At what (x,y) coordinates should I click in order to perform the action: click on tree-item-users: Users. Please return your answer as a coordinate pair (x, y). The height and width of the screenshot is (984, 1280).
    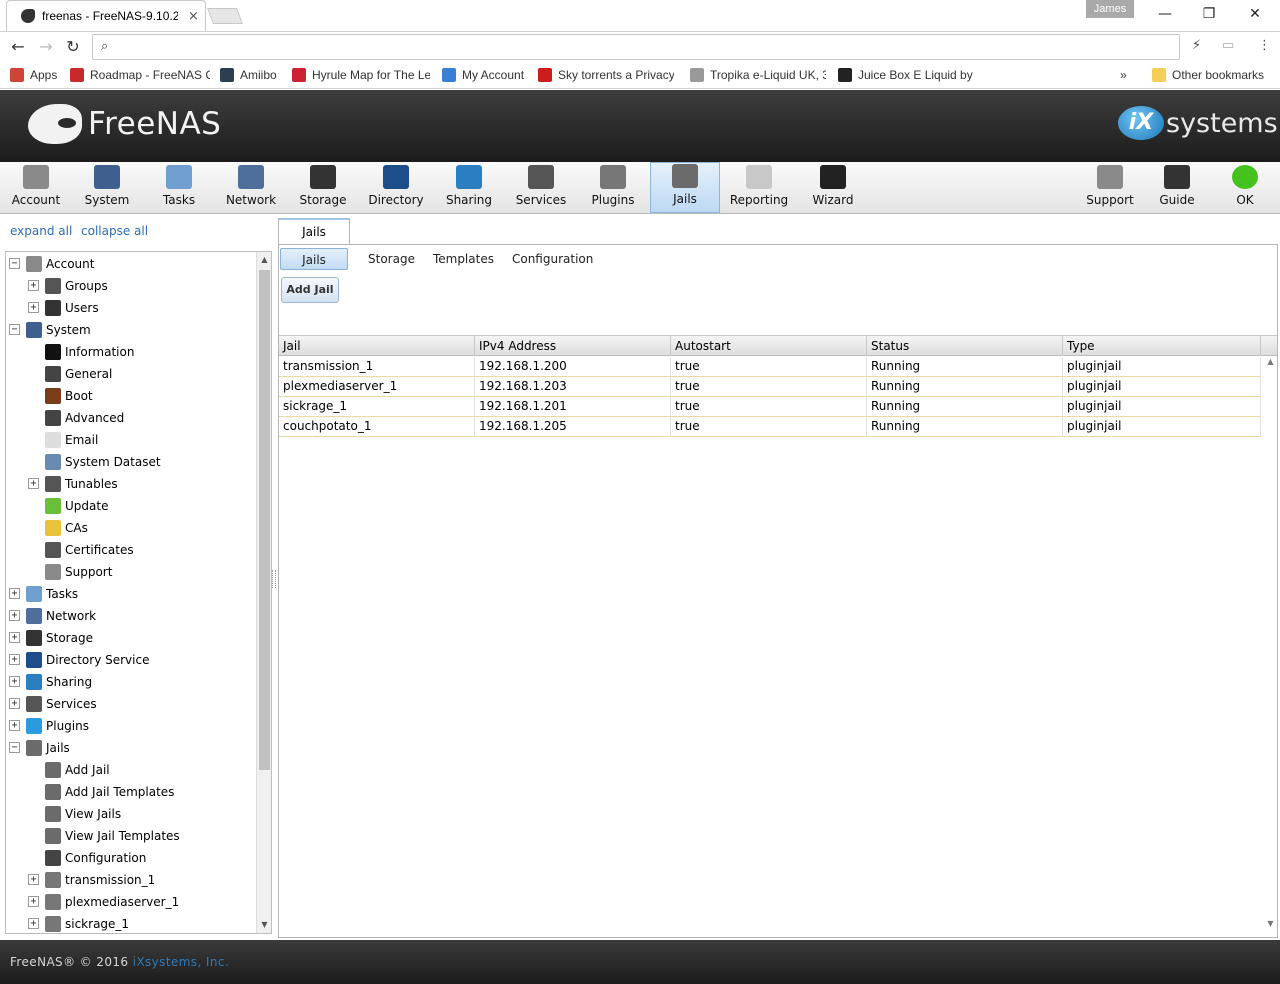
    Looking at the image, I should click on (72, 308).